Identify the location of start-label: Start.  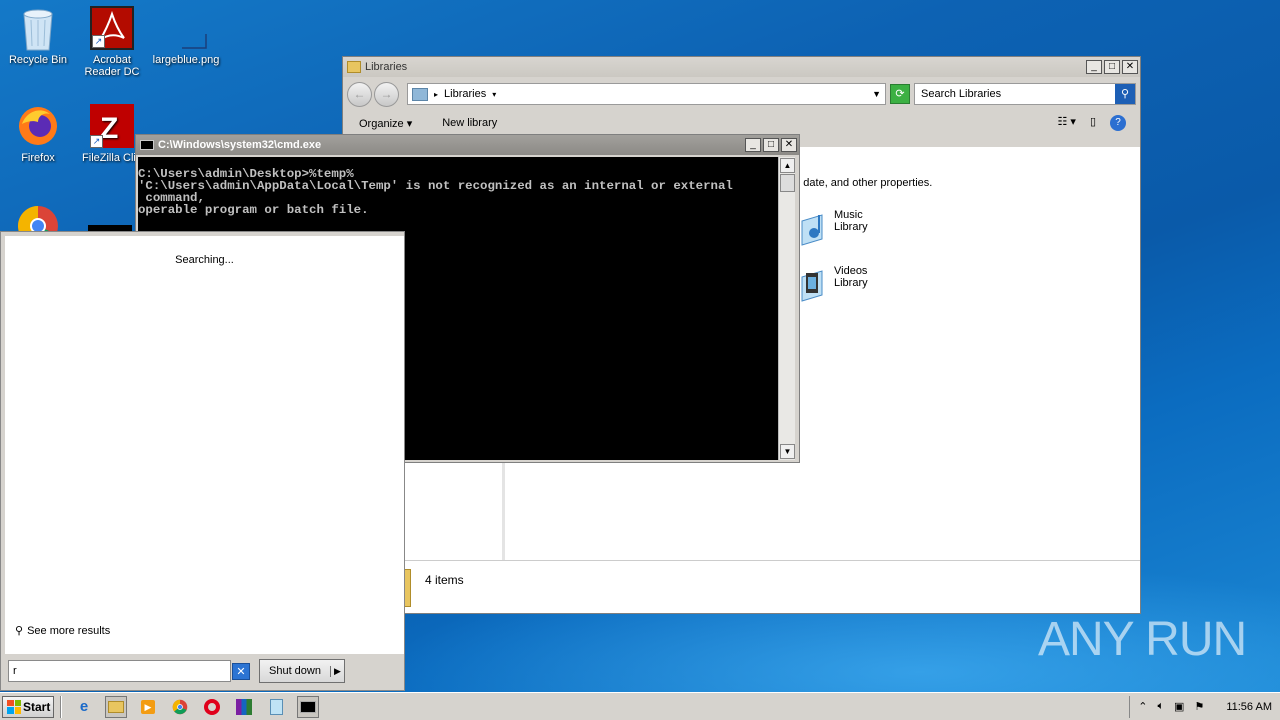
(37, 706).